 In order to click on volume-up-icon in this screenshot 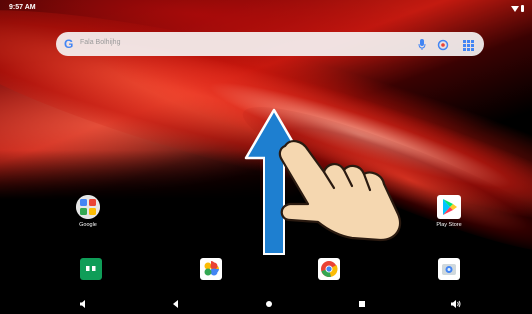, I will do `click(456, 305)`.